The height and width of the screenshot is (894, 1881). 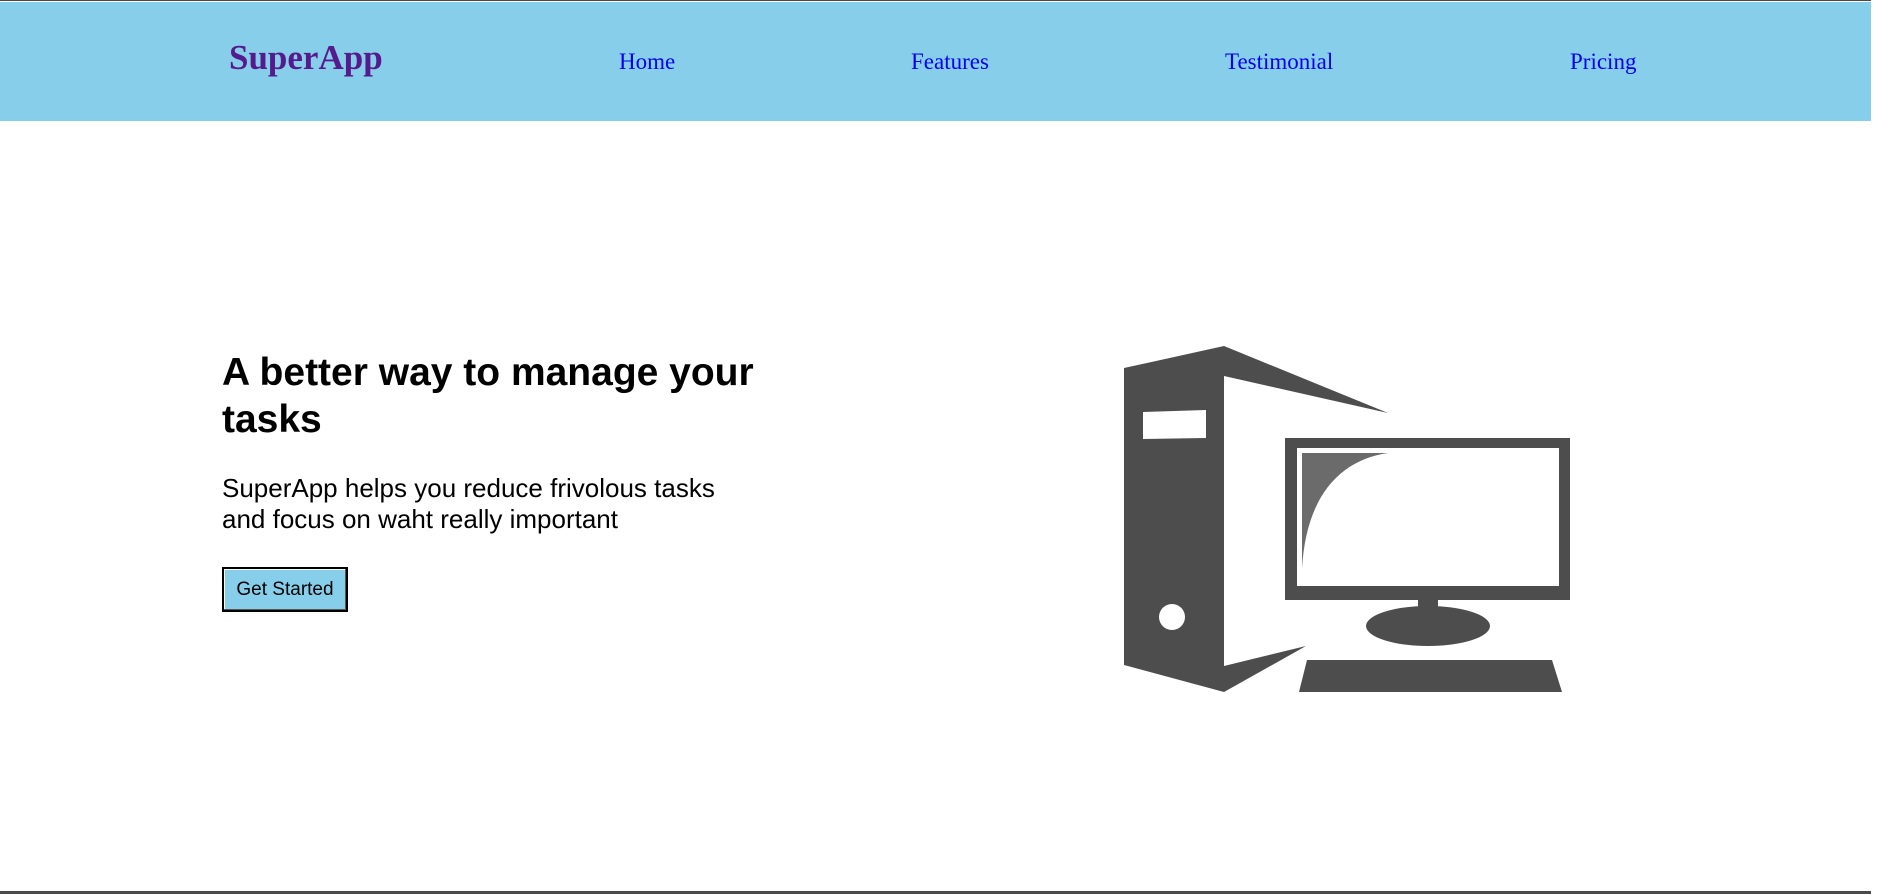 I want to click on get-started-button: Get Started, so click(x=285, y=589).